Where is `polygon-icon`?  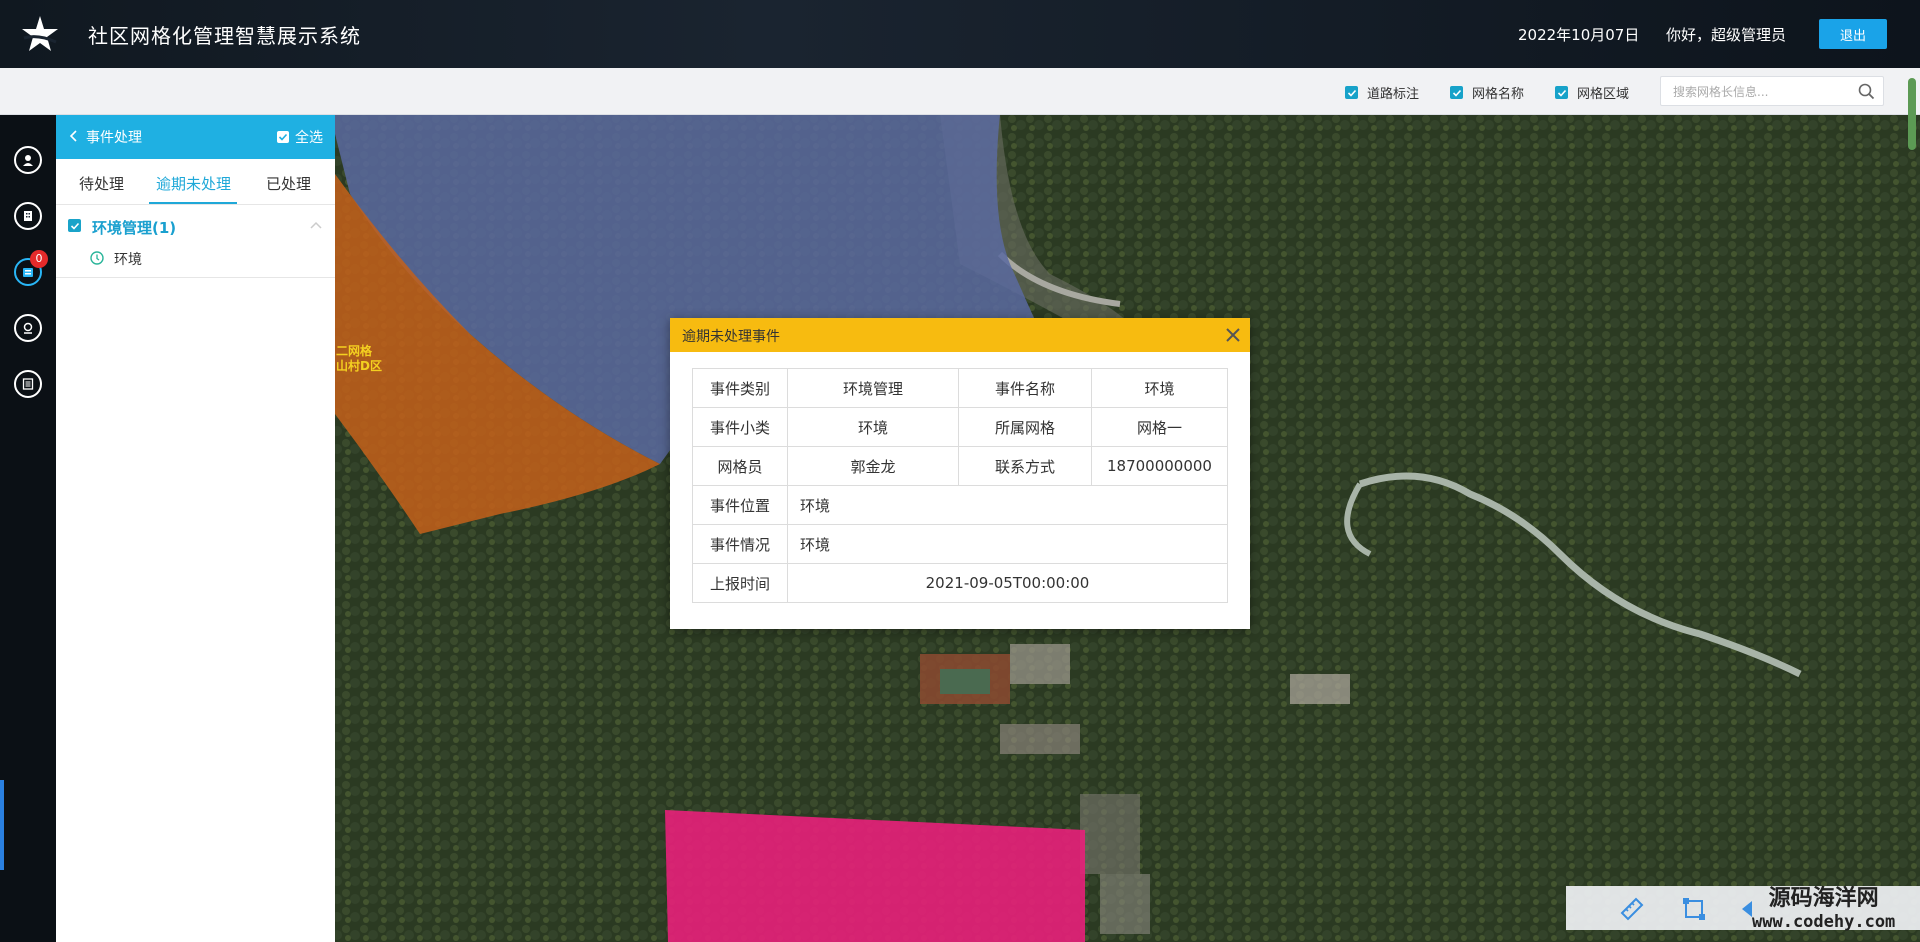 polygon-icon is located at coordinates (1694, 909).